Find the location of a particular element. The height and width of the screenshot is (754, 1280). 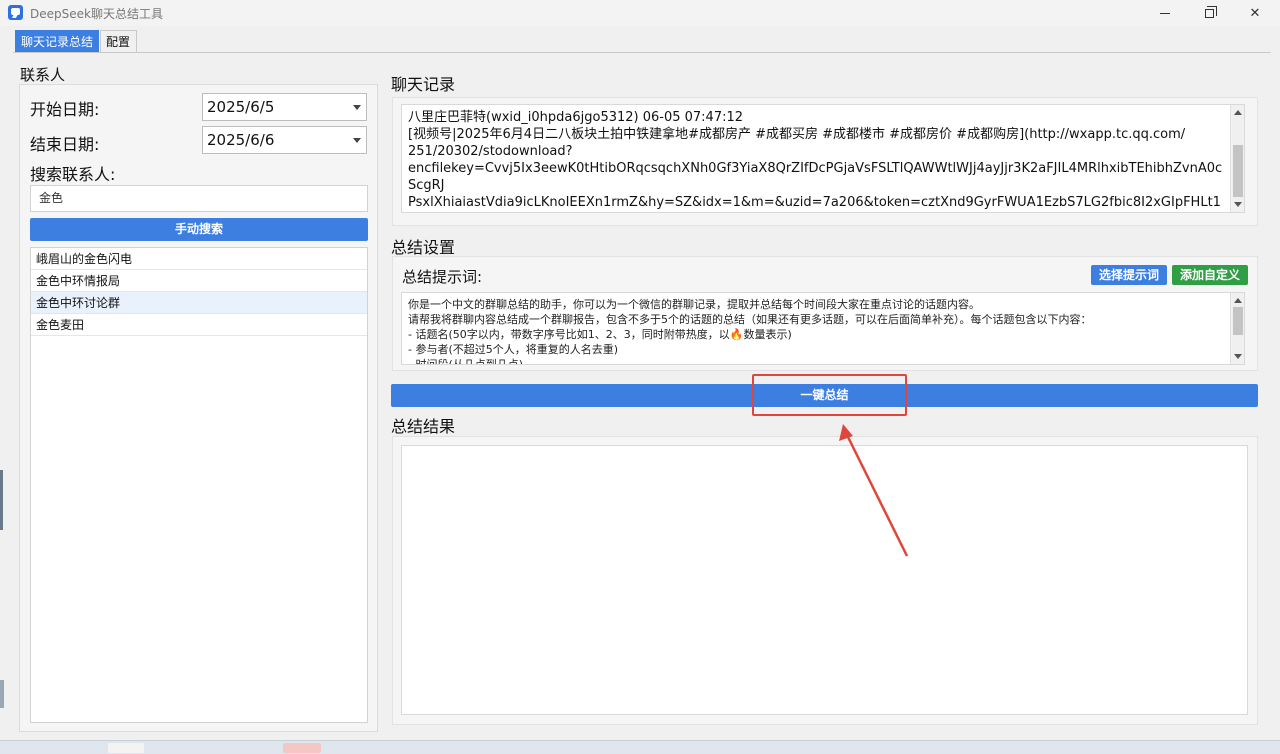

title-bar: DeepSeek聊天总结工具 ✕ is located at coordinates (640, 13).